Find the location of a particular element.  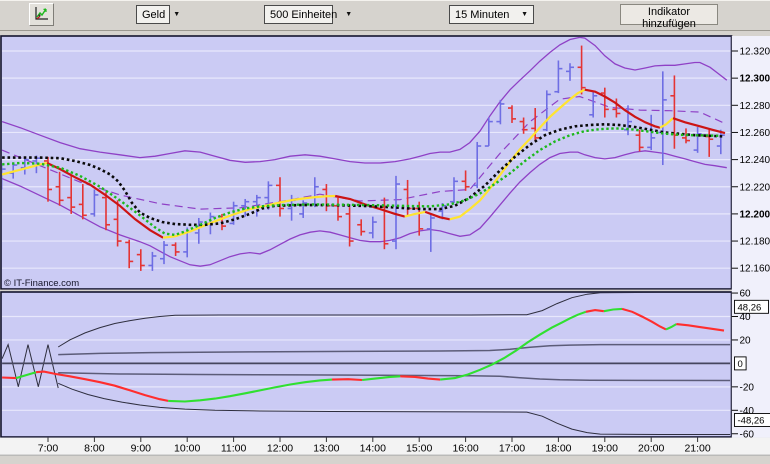

timeframe-value: 15 Minuten is located at coordinates (482, 15).